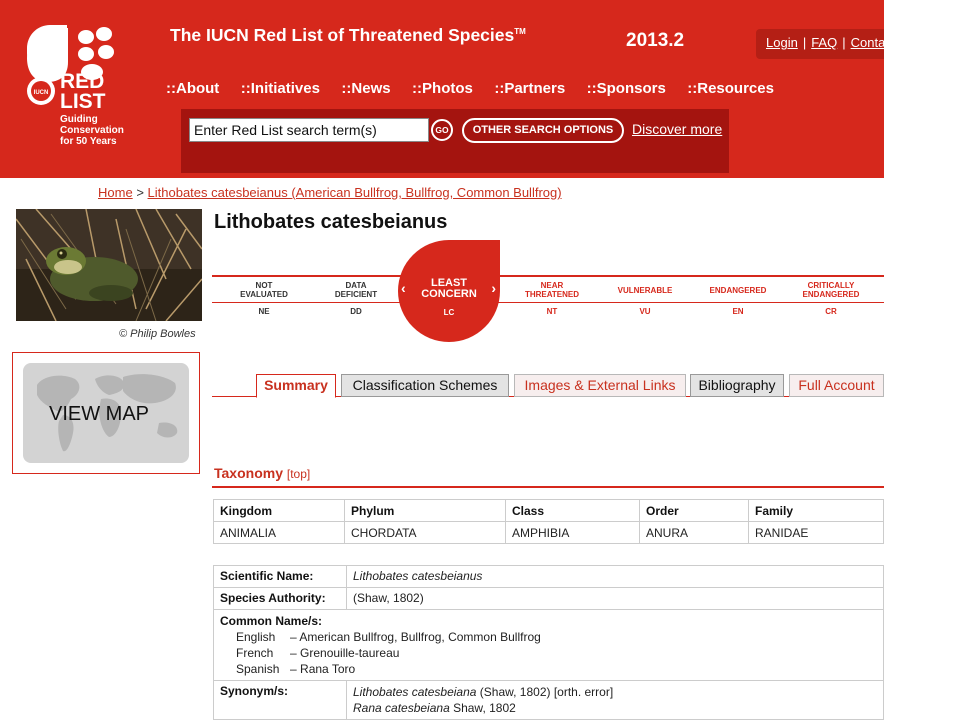 The image size is (960, 720). I want to click on status-label-line1: VULNERABLE, so click(645, 290).